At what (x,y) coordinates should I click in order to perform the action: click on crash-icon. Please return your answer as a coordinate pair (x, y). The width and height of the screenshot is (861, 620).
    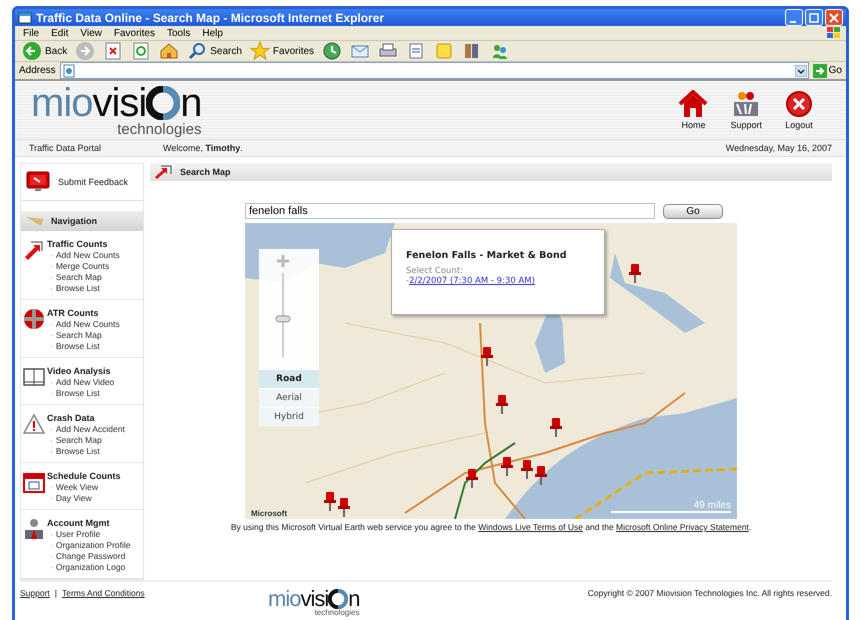
    Looking at the image, I should click on (34, 424).